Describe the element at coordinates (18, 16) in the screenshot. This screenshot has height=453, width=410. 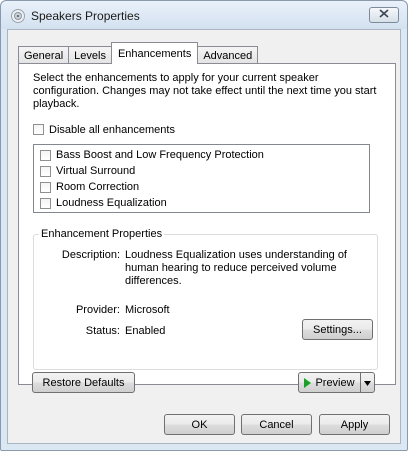
I see `speaker-icon` at that location.